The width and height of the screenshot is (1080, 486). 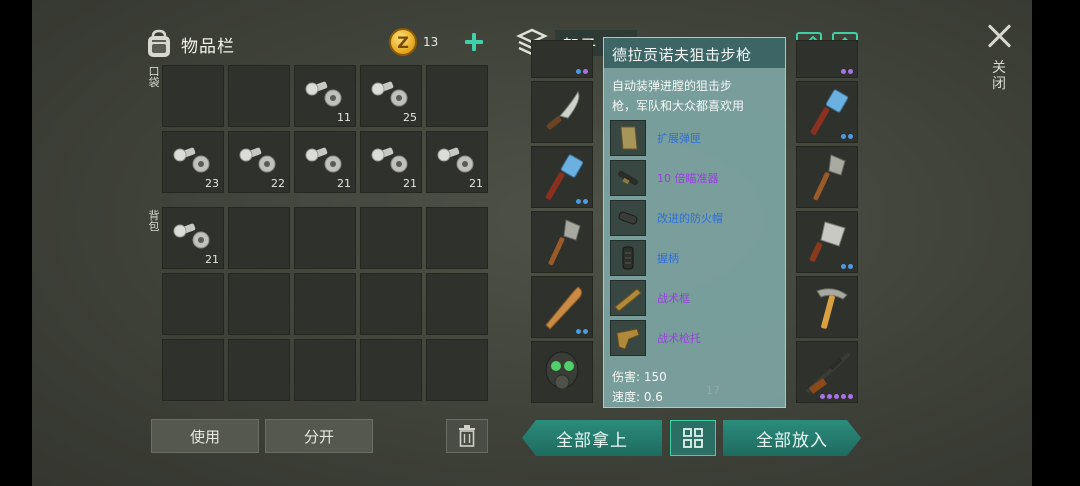 I want to click on take-all-button: 全部拿上, so click(x=592, y=438).